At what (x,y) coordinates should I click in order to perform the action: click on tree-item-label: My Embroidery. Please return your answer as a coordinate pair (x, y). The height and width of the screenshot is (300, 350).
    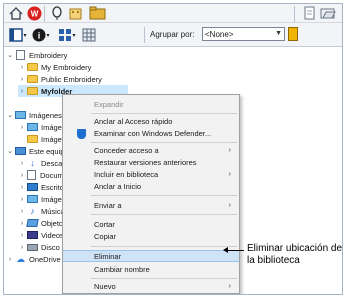
    Looking at the image, I should click on (66, 67).